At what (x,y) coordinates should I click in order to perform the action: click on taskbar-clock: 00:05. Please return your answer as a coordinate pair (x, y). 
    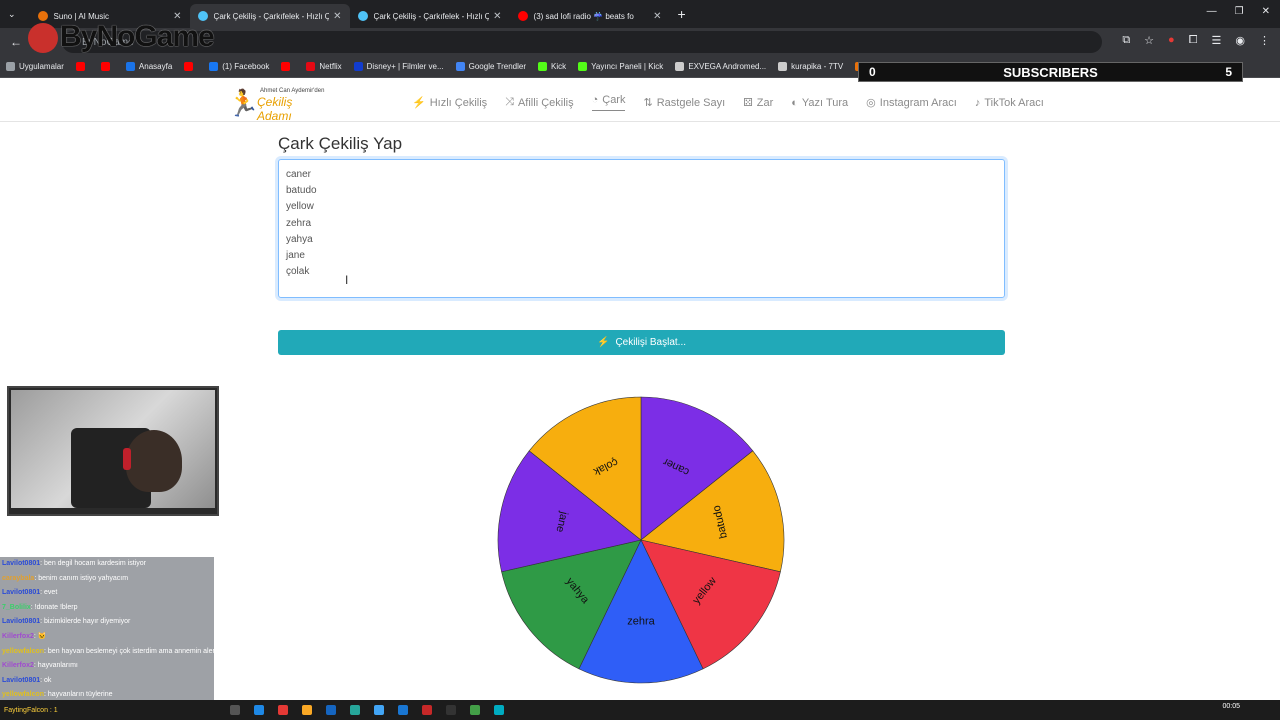
    Looking at the image, I should click on (1231, 706).